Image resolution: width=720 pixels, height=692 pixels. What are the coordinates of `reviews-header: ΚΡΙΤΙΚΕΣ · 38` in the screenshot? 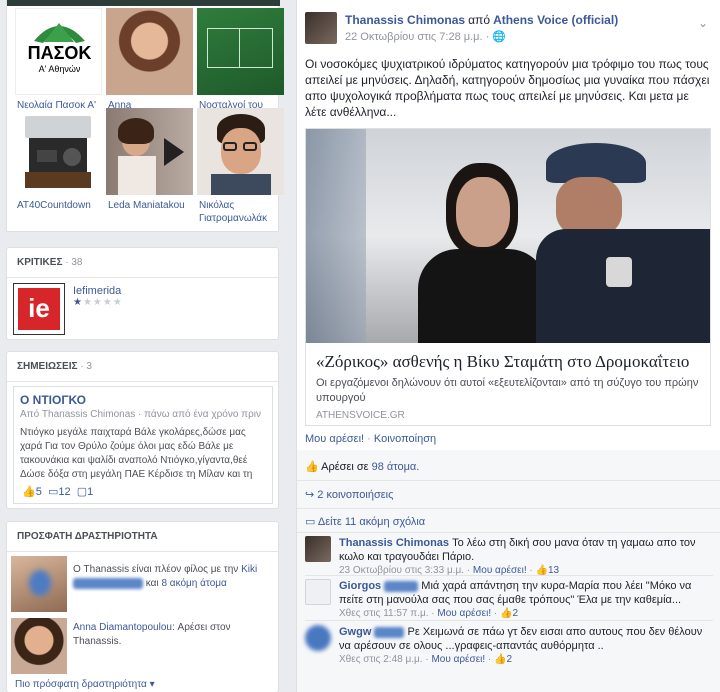 It's located at (142, 263).